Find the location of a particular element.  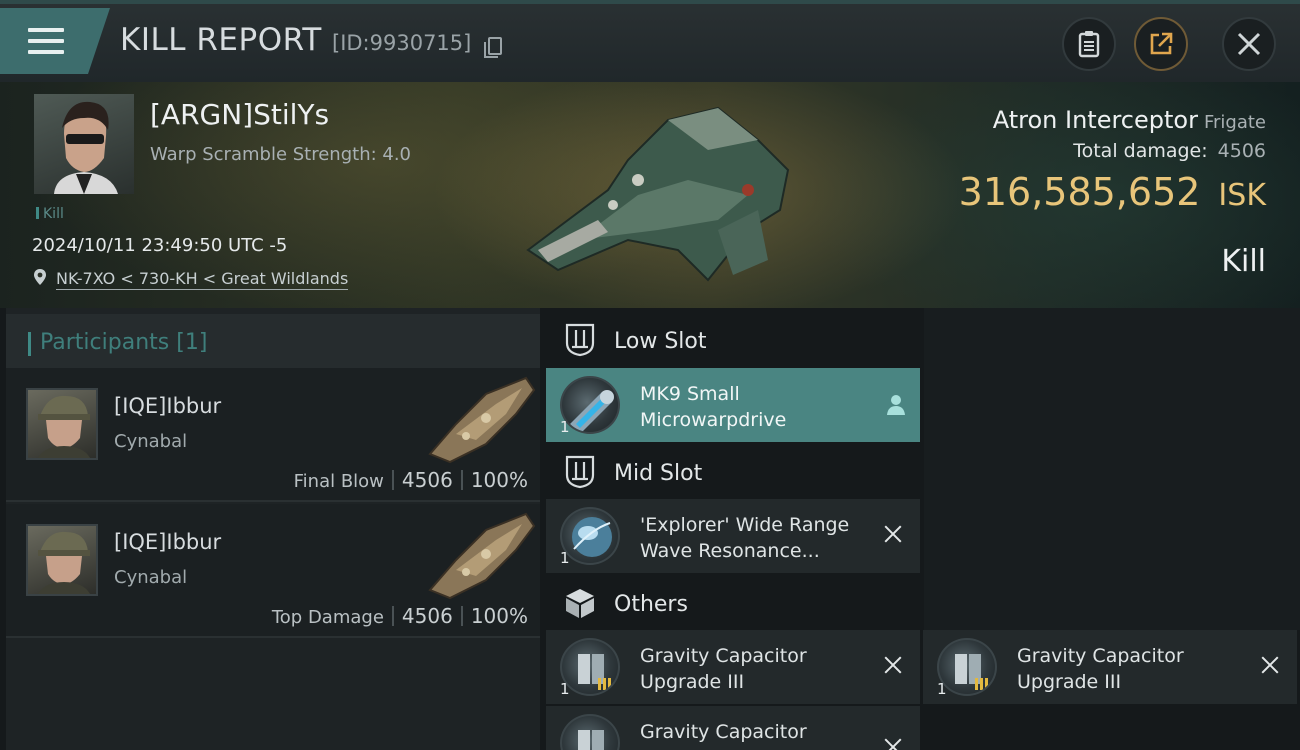

low-slot-icon is located at coordinates (580, 340).